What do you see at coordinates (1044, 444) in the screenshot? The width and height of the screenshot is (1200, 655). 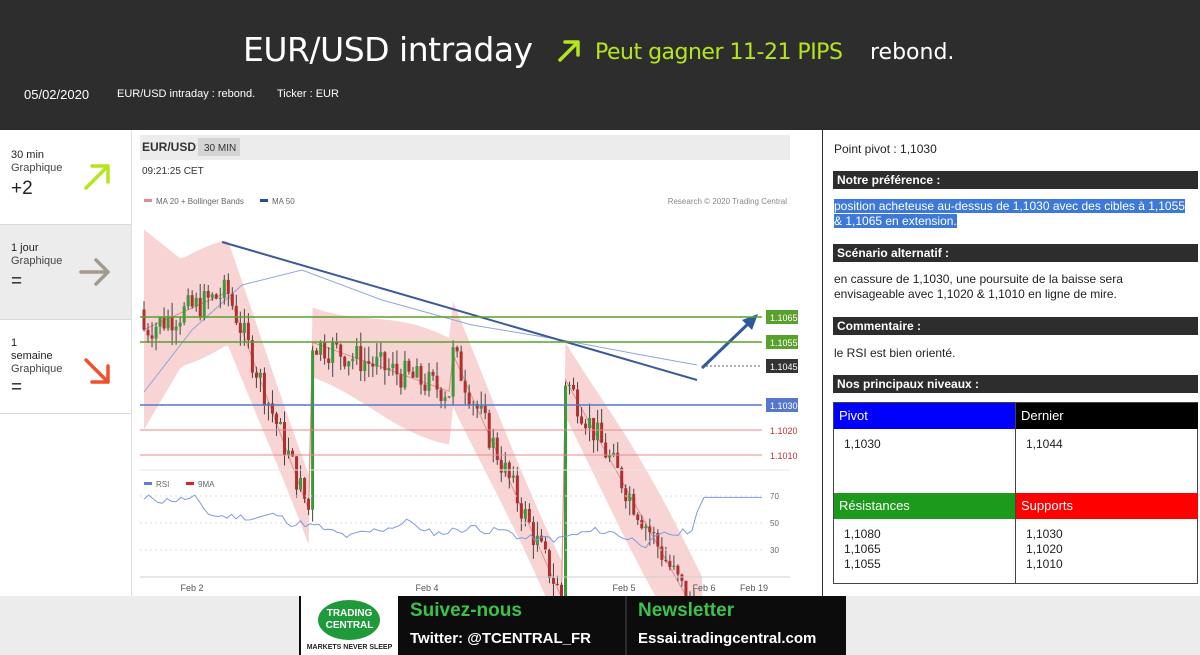 I see `last-value: 1,1044` at bounding box center [1044, 444].